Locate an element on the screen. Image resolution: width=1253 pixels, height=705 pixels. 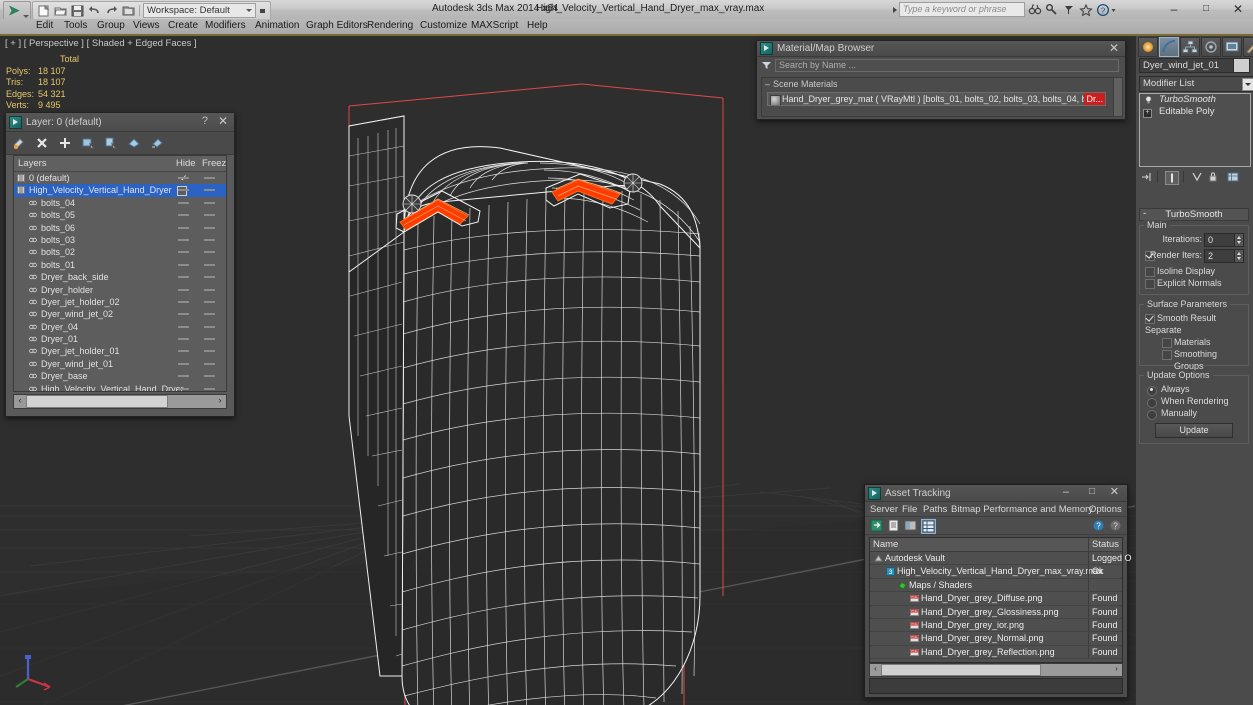
infocenter-expand-icon is located at coordinates (895, 10).